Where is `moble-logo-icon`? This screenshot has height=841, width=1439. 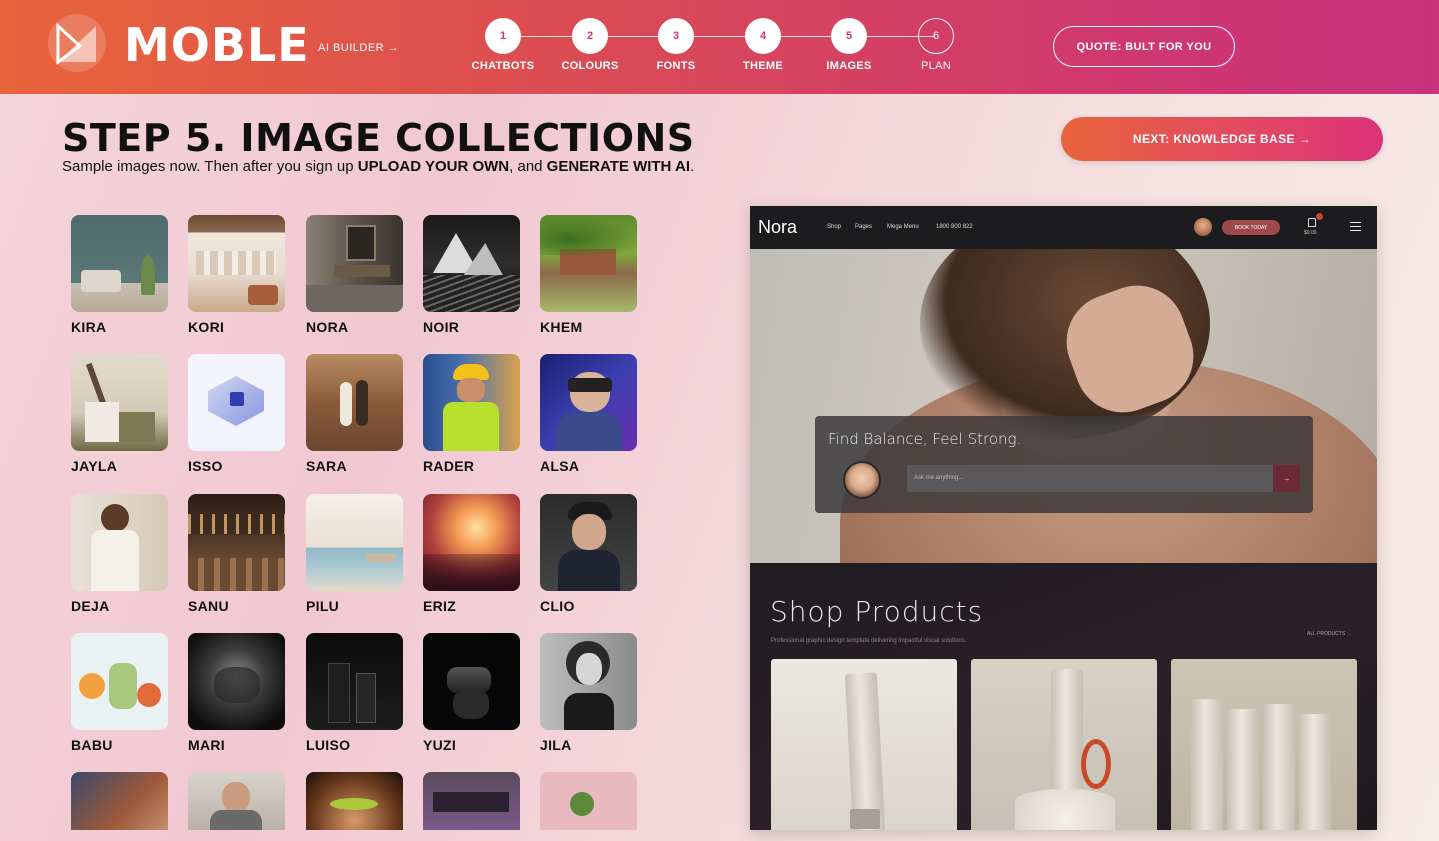
moble-logo-icon is located at coordinates (77, 43).